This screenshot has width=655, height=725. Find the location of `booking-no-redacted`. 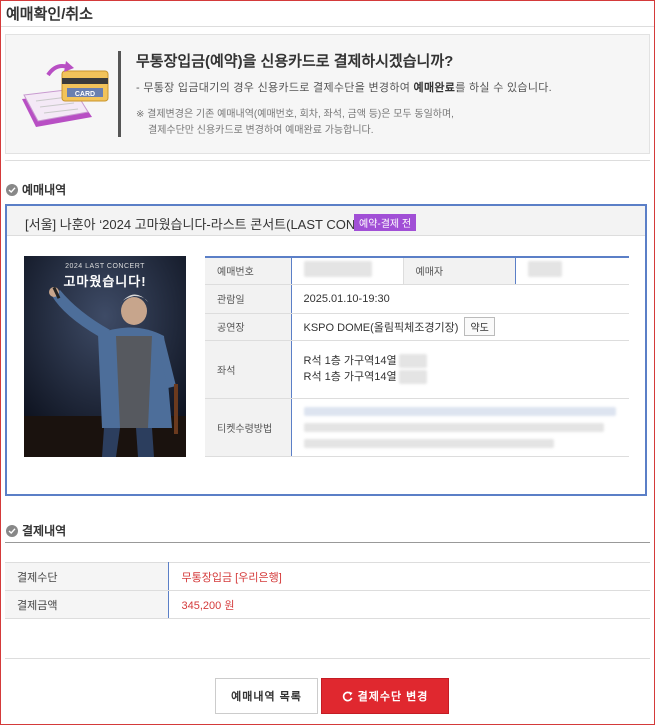

booking-no-redacted is located at coordinates (337, 269).